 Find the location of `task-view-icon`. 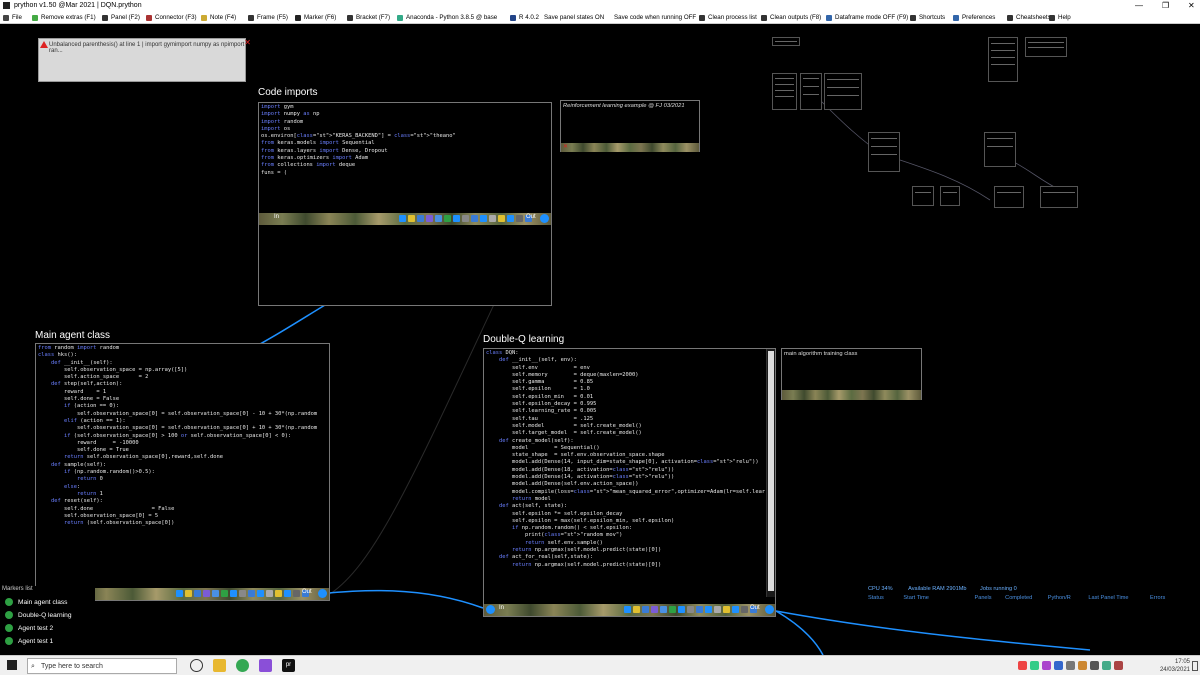

task-view-icon is located at coordinates (196, 665).